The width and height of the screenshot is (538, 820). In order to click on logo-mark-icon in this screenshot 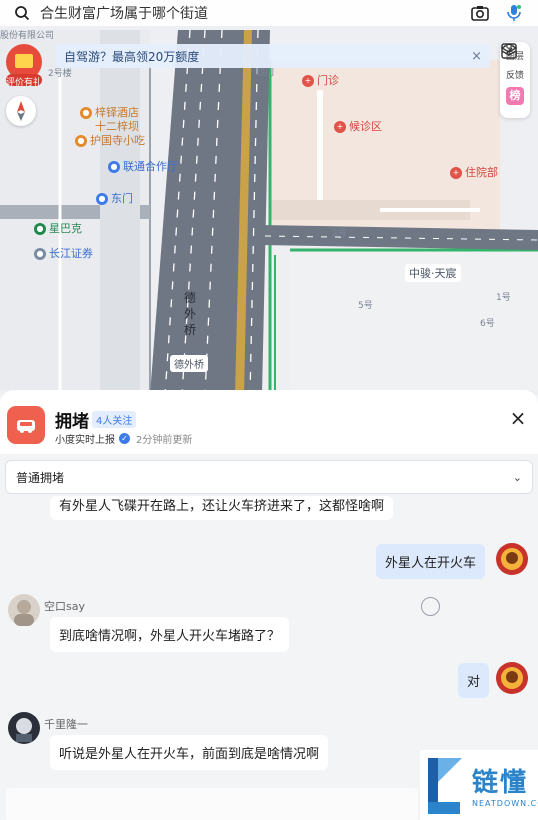, I will do `click(446, 785)`.